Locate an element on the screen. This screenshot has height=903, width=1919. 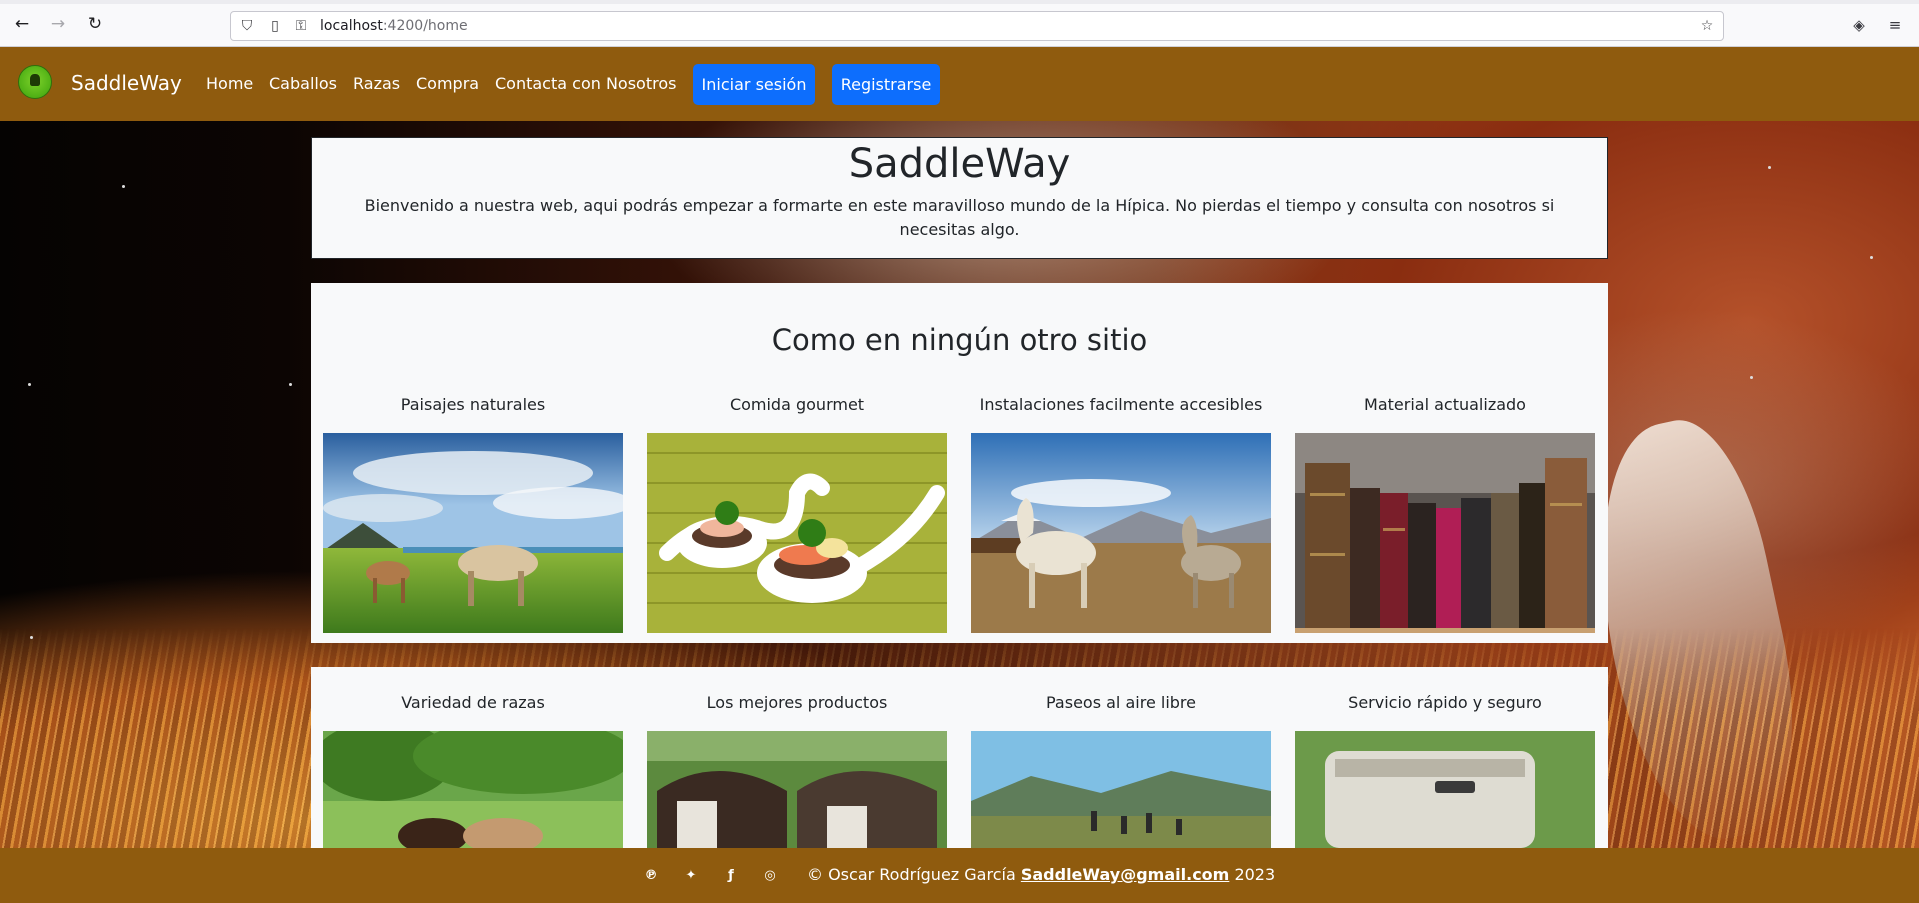
nav-link-home: Home is located at coordinates (229, 83).